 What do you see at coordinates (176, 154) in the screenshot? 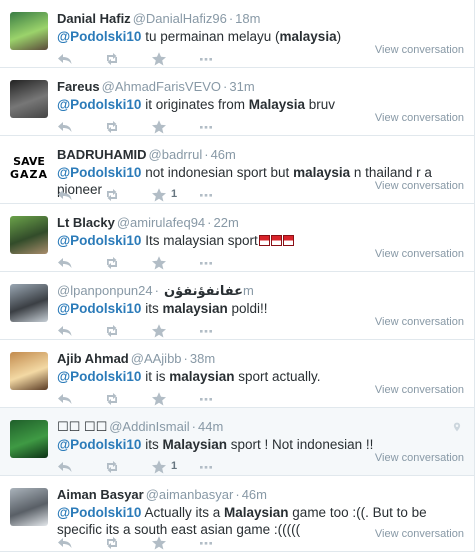
I see `username: @badrrul` at bounding box center [176, 154].